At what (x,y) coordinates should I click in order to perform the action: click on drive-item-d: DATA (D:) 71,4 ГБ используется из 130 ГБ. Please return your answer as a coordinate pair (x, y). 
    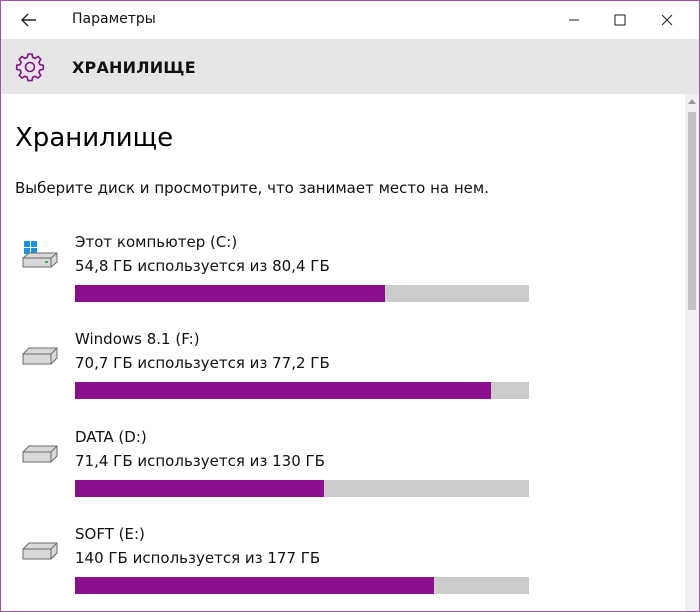
    Looking at the image, I should click on (343, 473).